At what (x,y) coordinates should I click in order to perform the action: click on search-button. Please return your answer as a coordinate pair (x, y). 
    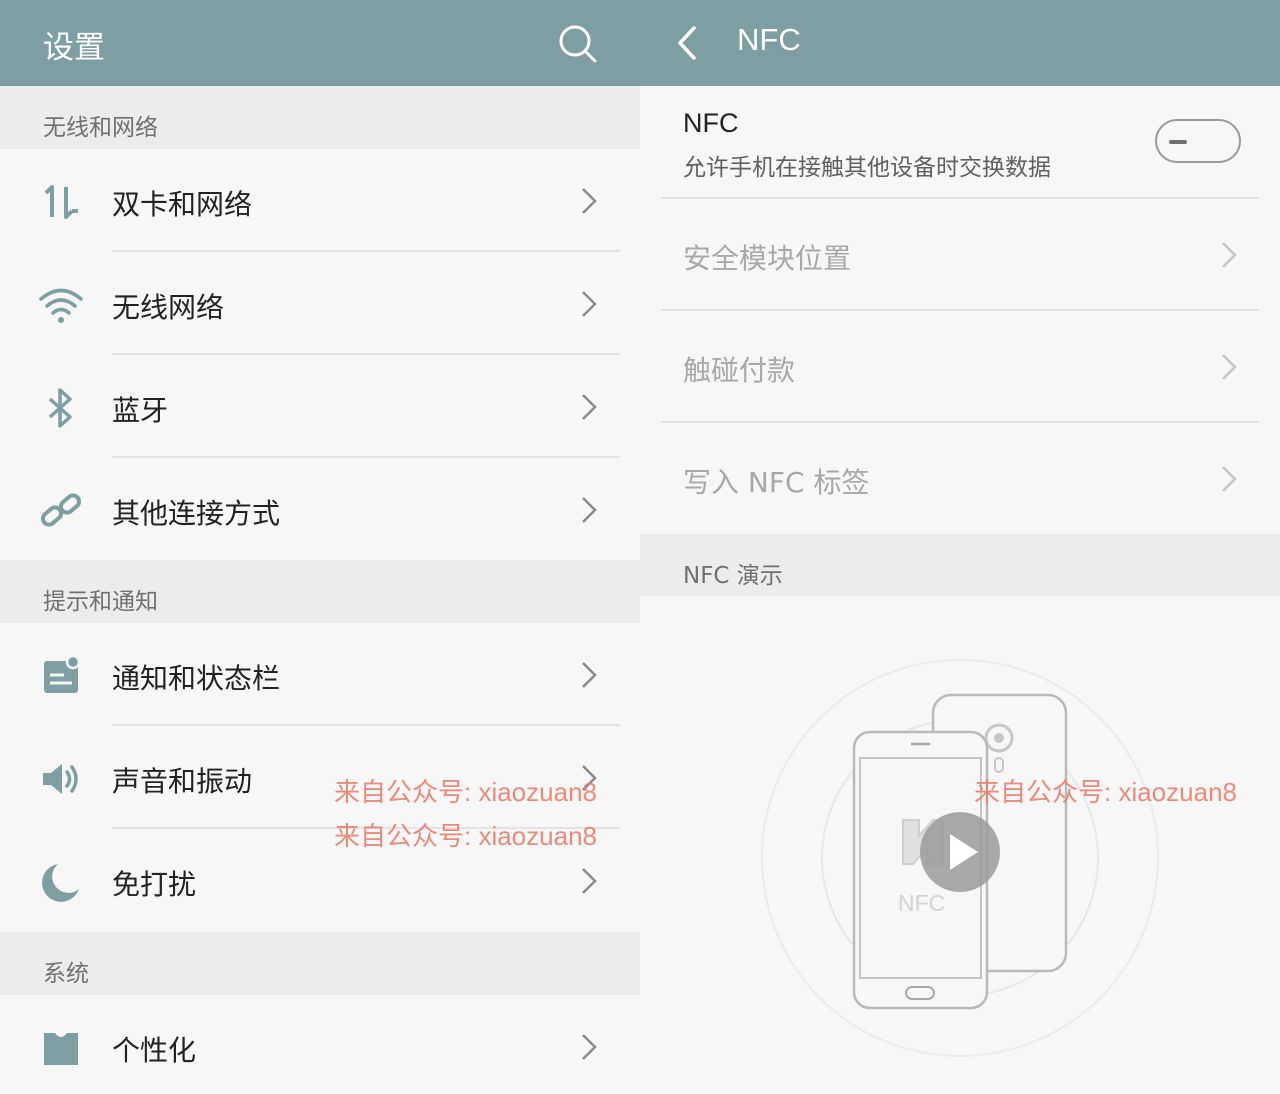
    Looking at the image, I should click on (577, 43).